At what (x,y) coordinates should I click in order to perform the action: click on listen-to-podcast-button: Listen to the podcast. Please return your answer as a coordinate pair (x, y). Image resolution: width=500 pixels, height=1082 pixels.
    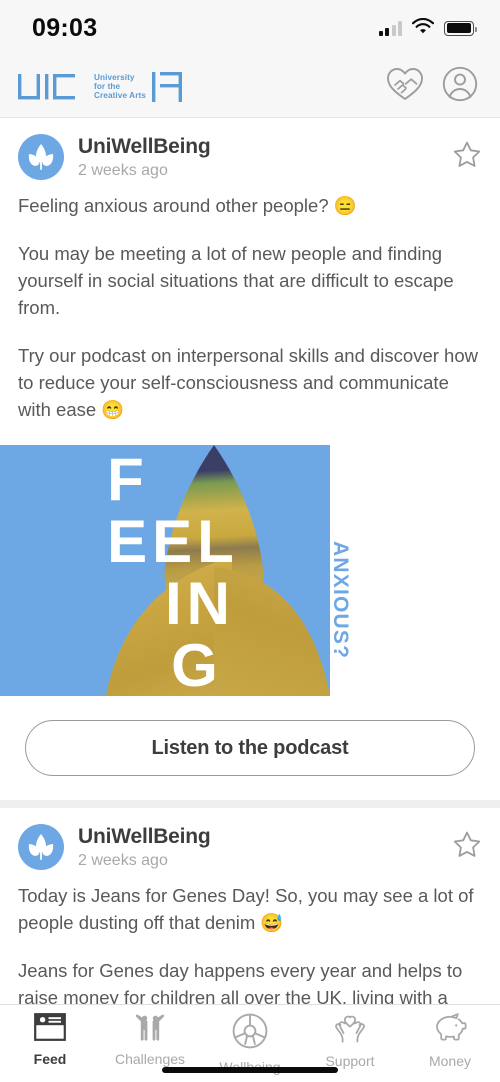
    Looking at the image, I should click on (250, 748).